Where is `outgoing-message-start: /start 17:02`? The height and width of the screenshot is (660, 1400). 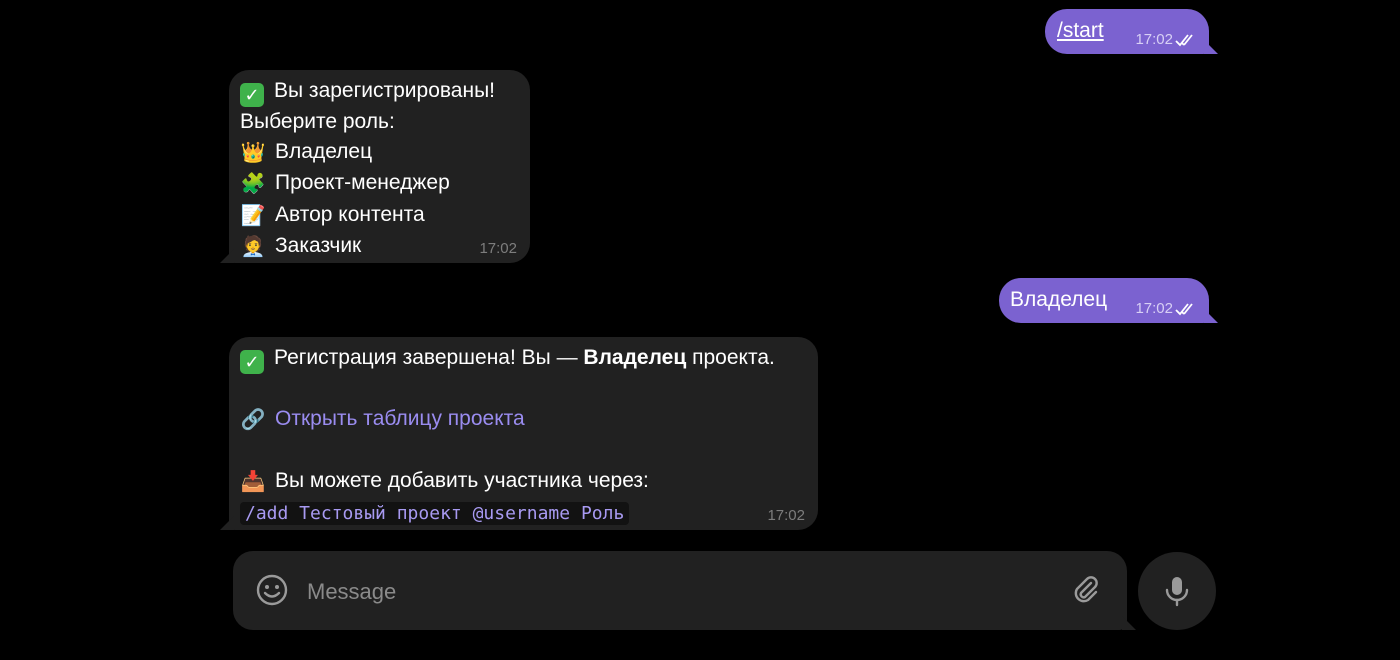
outgoing-message-start: /start 17:02 is located at coordinates (1131, 31).